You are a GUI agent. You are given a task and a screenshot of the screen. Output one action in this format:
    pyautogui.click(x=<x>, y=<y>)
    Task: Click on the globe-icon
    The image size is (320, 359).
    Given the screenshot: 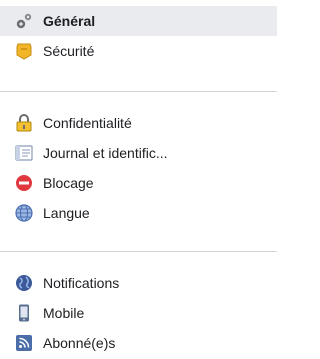 What is the action you would take?
    pyautogui.click(x=24, y=213)
    